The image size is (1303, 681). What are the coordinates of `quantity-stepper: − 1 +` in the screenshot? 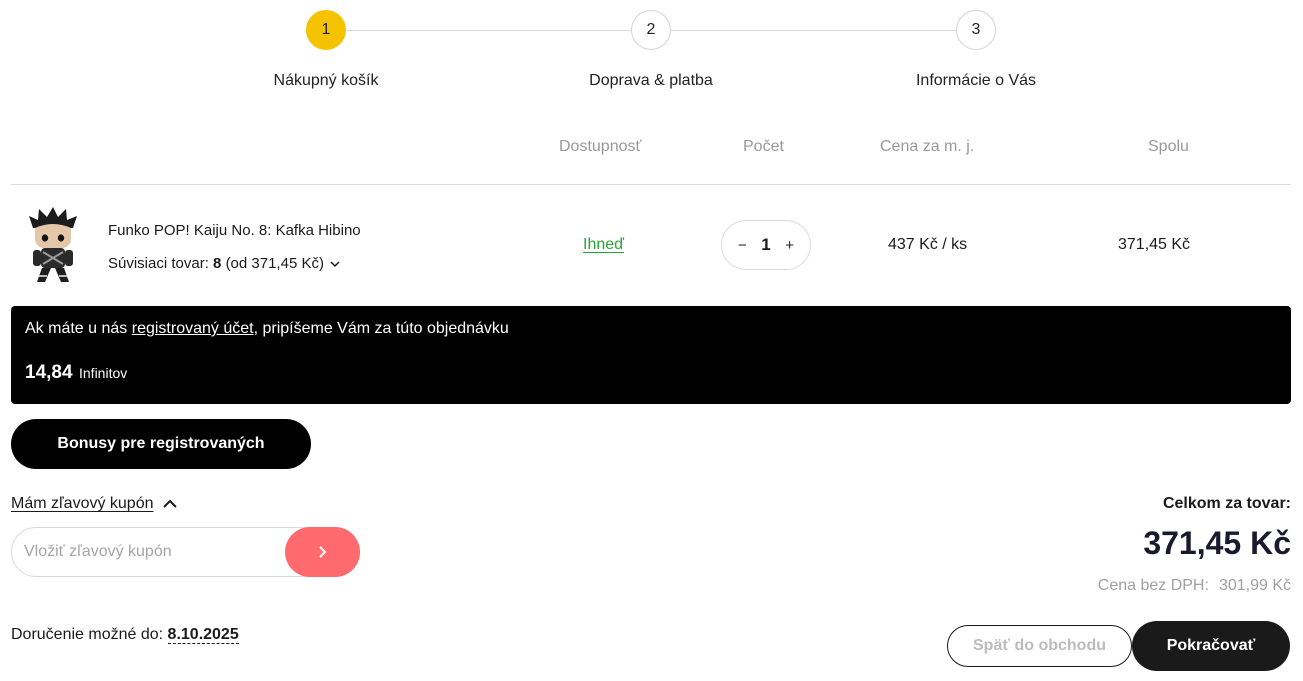 It's located at (766, 245).